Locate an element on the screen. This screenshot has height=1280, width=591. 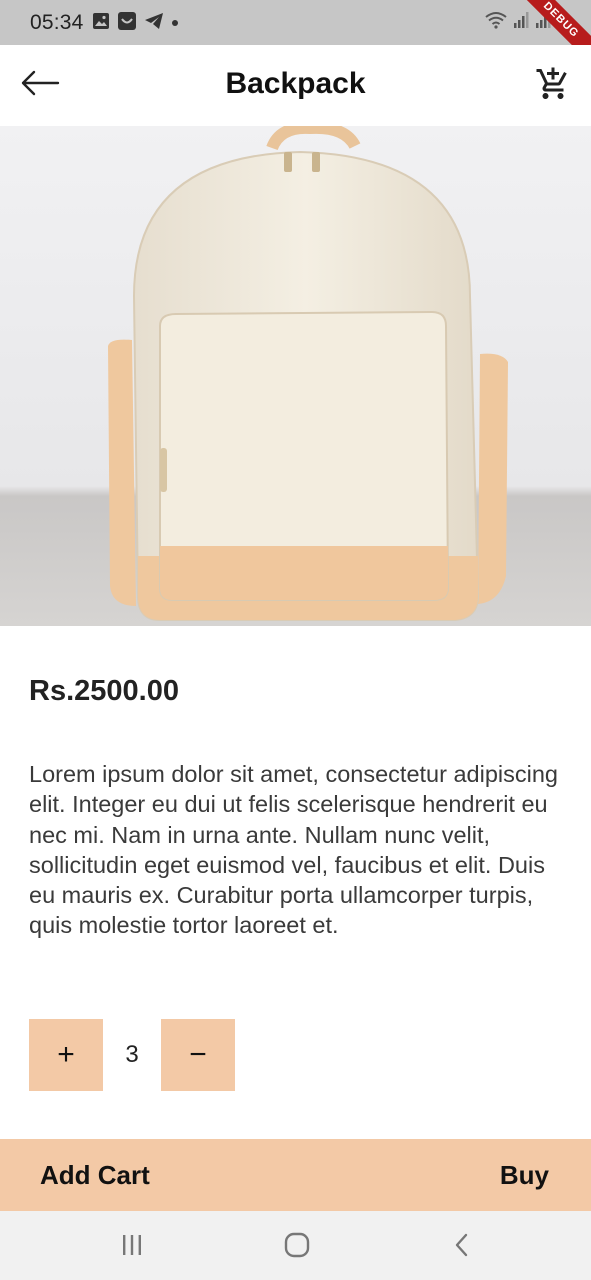
system-nav-bar is located at coordinates (295, 1245).